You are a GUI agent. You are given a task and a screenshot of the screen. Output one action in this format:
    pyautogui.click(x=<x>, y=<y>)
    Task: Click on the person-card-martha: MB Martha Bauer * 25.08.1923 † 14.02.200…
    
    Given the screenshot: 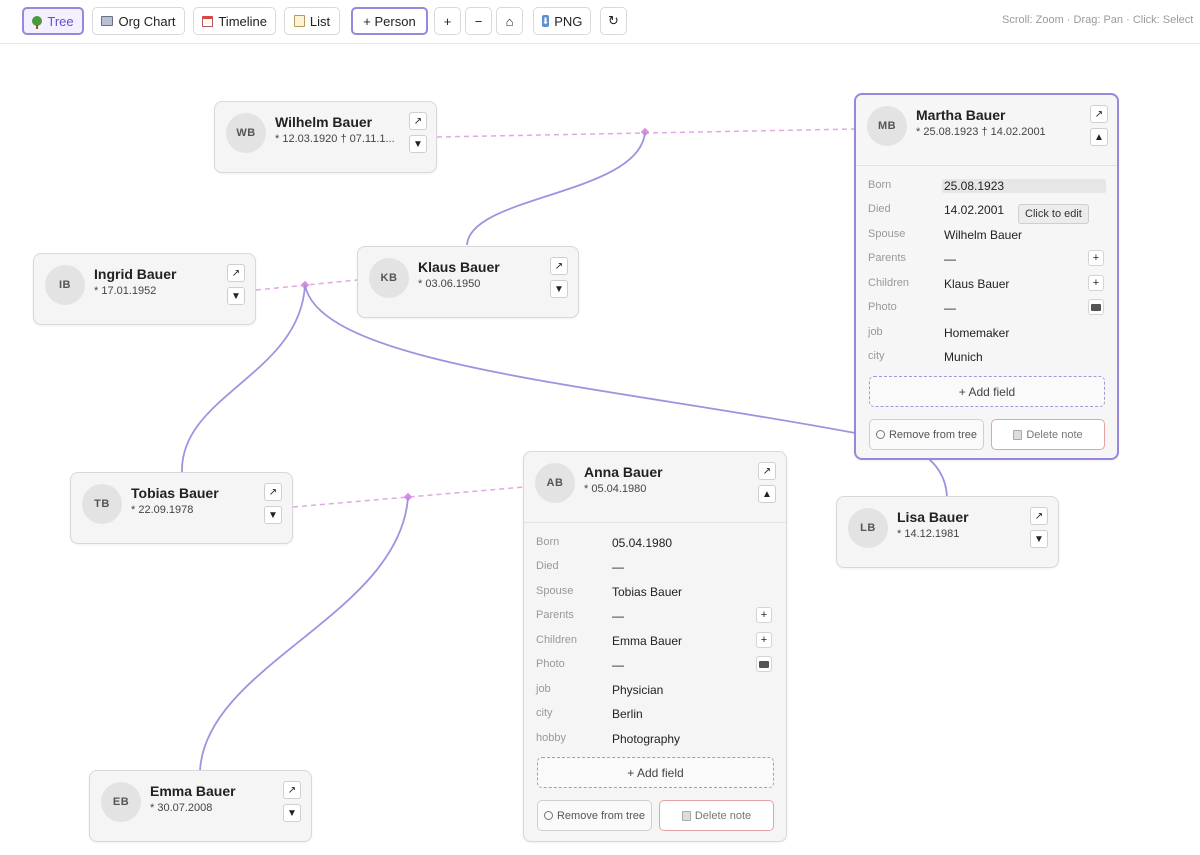 What is the action you would take?
    pyautogui.click(x=986, y=276)
    